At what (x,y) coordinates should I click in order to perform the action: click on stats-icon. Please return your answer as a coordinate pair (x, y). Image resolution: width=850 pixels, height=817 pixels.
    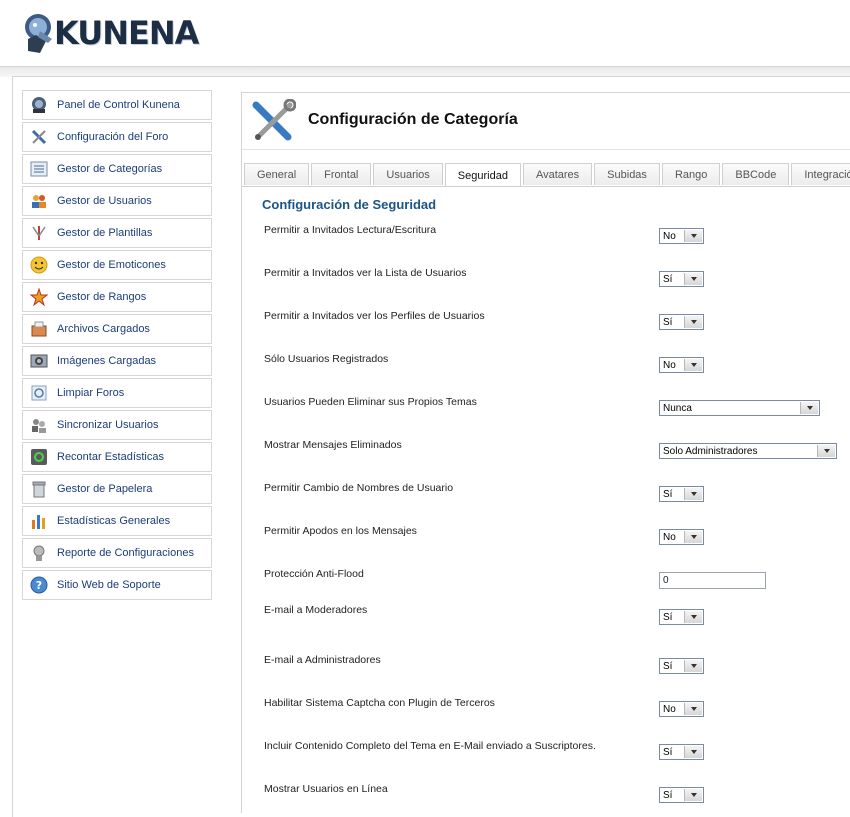
    Looking at the image, I should click on (39, 521).